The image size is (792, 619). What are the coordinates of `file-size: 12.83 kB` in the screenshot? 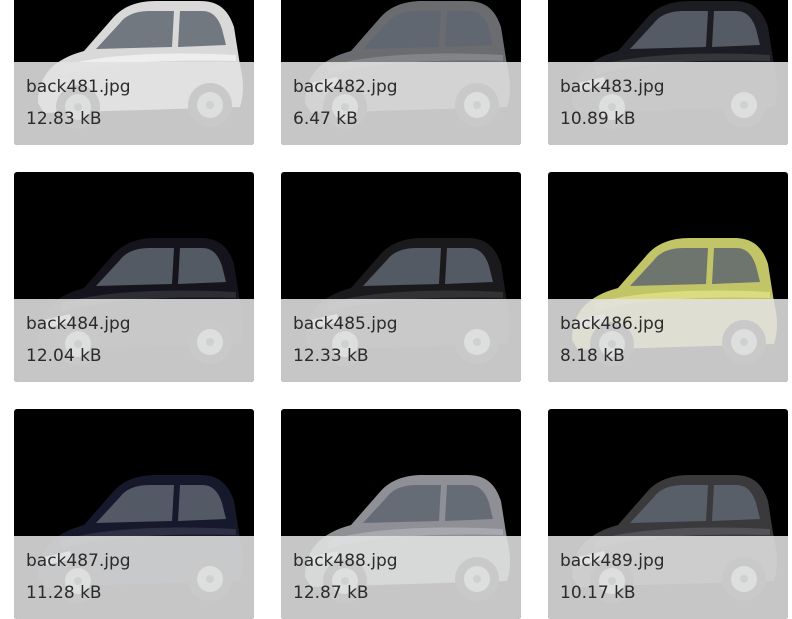 It's located at (64, 119).